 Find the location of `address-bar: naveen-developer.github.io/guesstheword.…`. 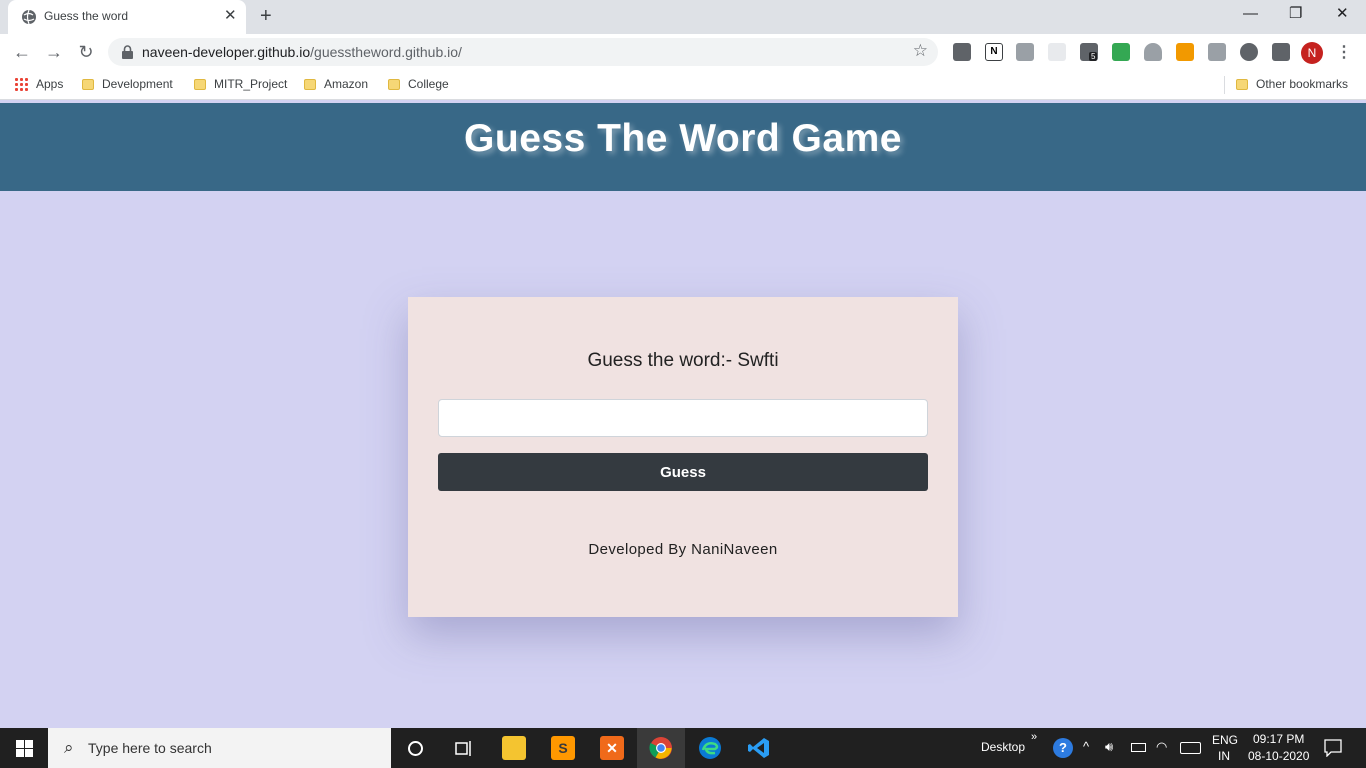

address-bar: naveen-developer.github.io/guesstheword.… is located at coordinates (523, 52).